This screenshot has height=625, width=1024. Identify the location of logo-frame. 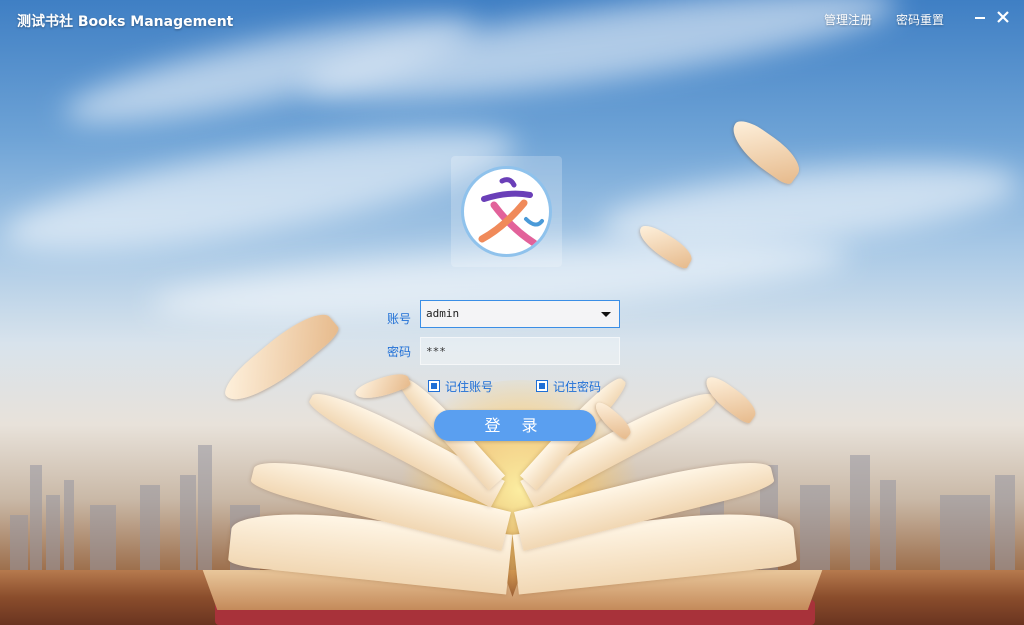
(506, 211).